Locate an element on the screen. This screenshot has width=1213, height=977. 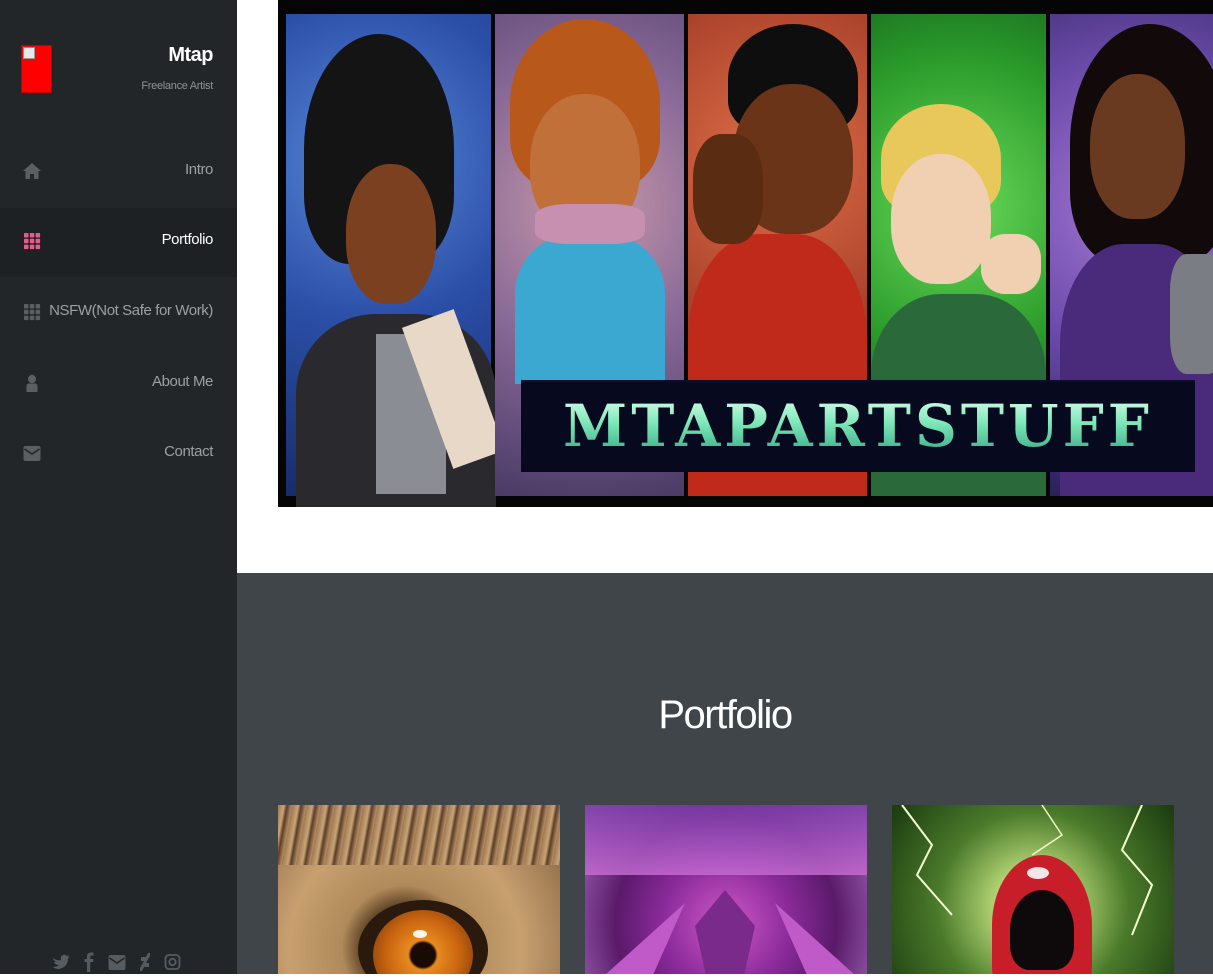
portfolio-heading: Portfolio is located at coordinates (725, 715).